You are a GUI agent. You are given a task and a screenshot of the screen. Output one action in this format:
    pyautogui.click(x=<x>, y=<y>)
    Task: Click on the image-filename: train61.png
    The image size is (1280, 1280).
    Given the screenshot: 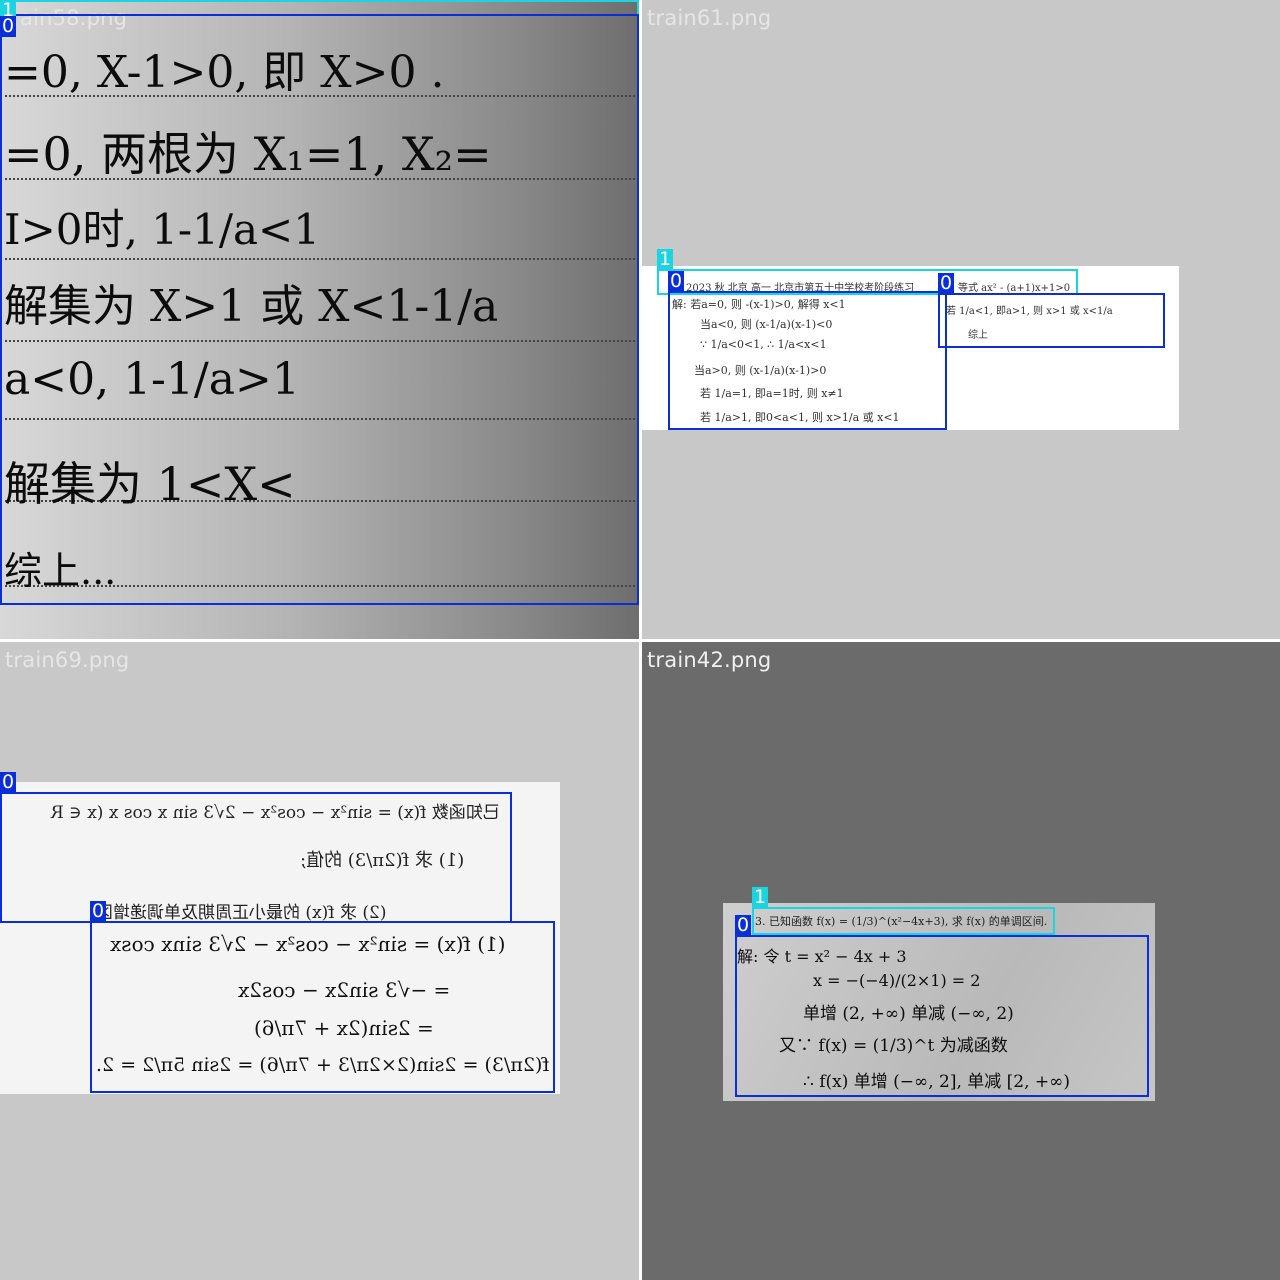 What is the action you would take?
    pyautogui.click(x=709, y=18)
    